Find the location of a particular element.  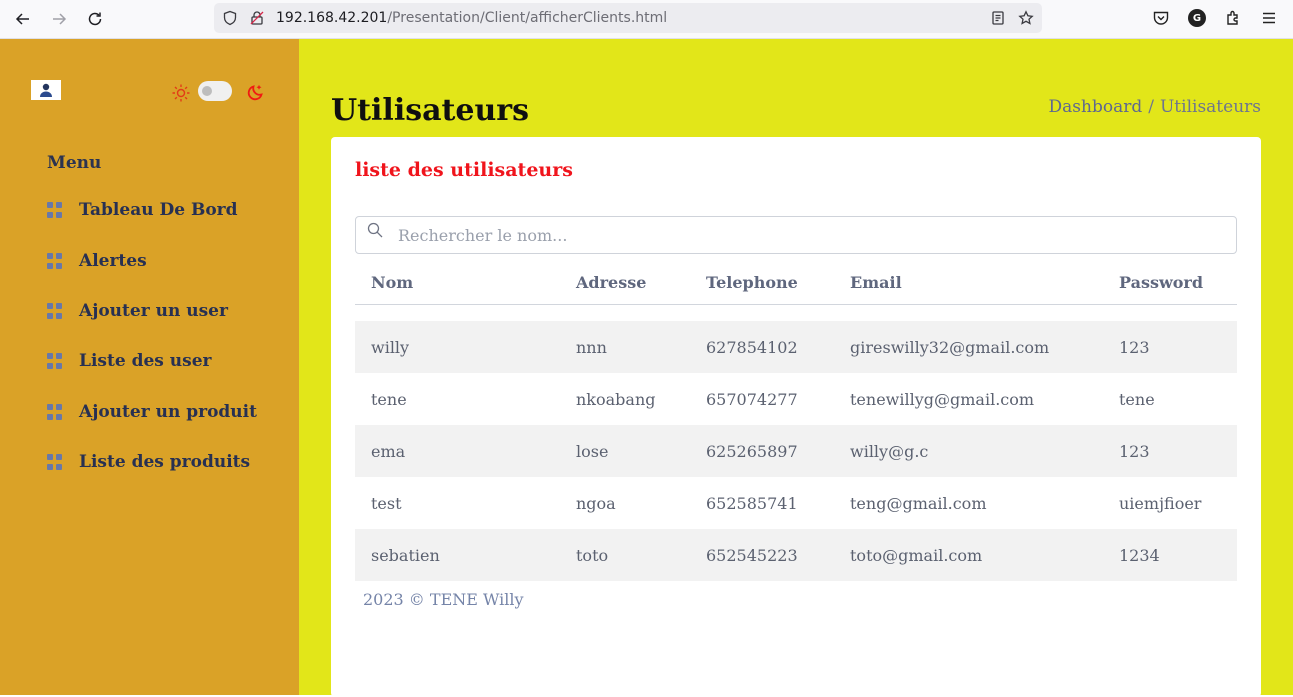

cell-adresse: ngoa is located at coordinates (625, 503).